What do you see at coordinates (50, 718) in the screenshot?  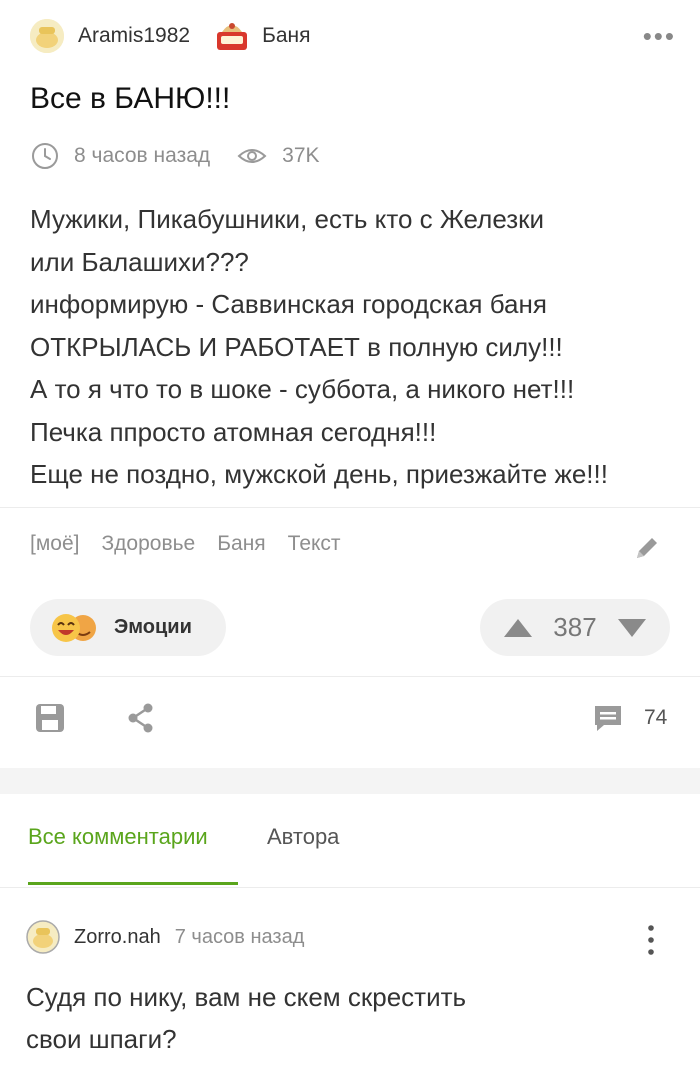 I see `save-icon` at bounding box center [50, 718].